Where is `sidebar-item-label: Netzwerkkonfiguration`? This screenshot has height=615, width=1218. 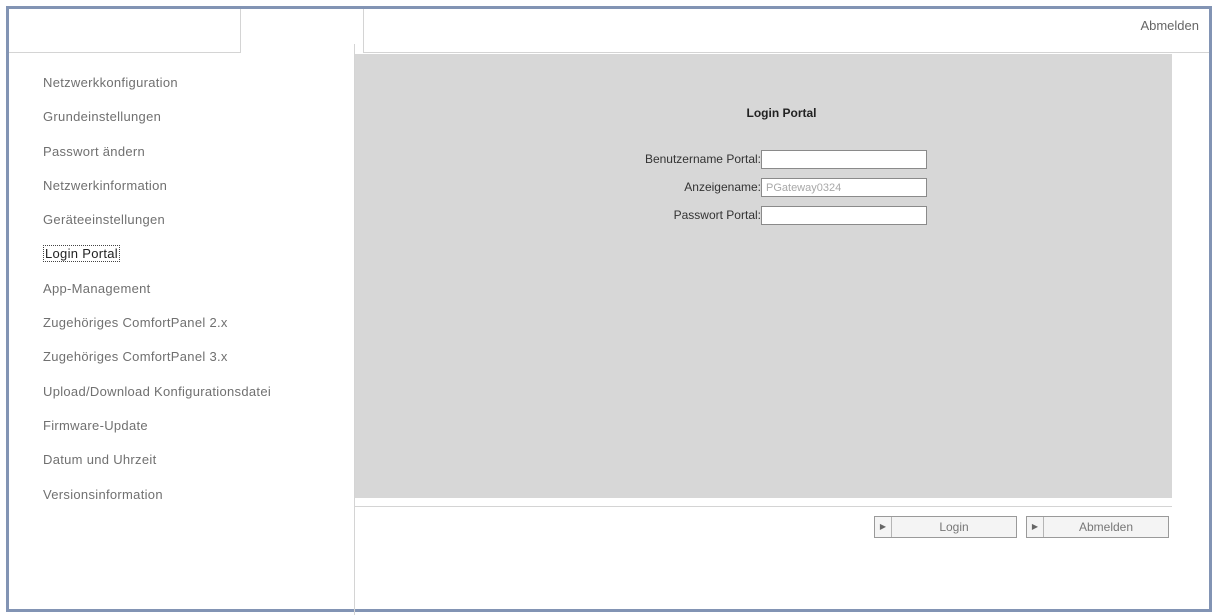 sidebar-item-label: Netzwerkkonfiguration is located at coordinates (110, 82).